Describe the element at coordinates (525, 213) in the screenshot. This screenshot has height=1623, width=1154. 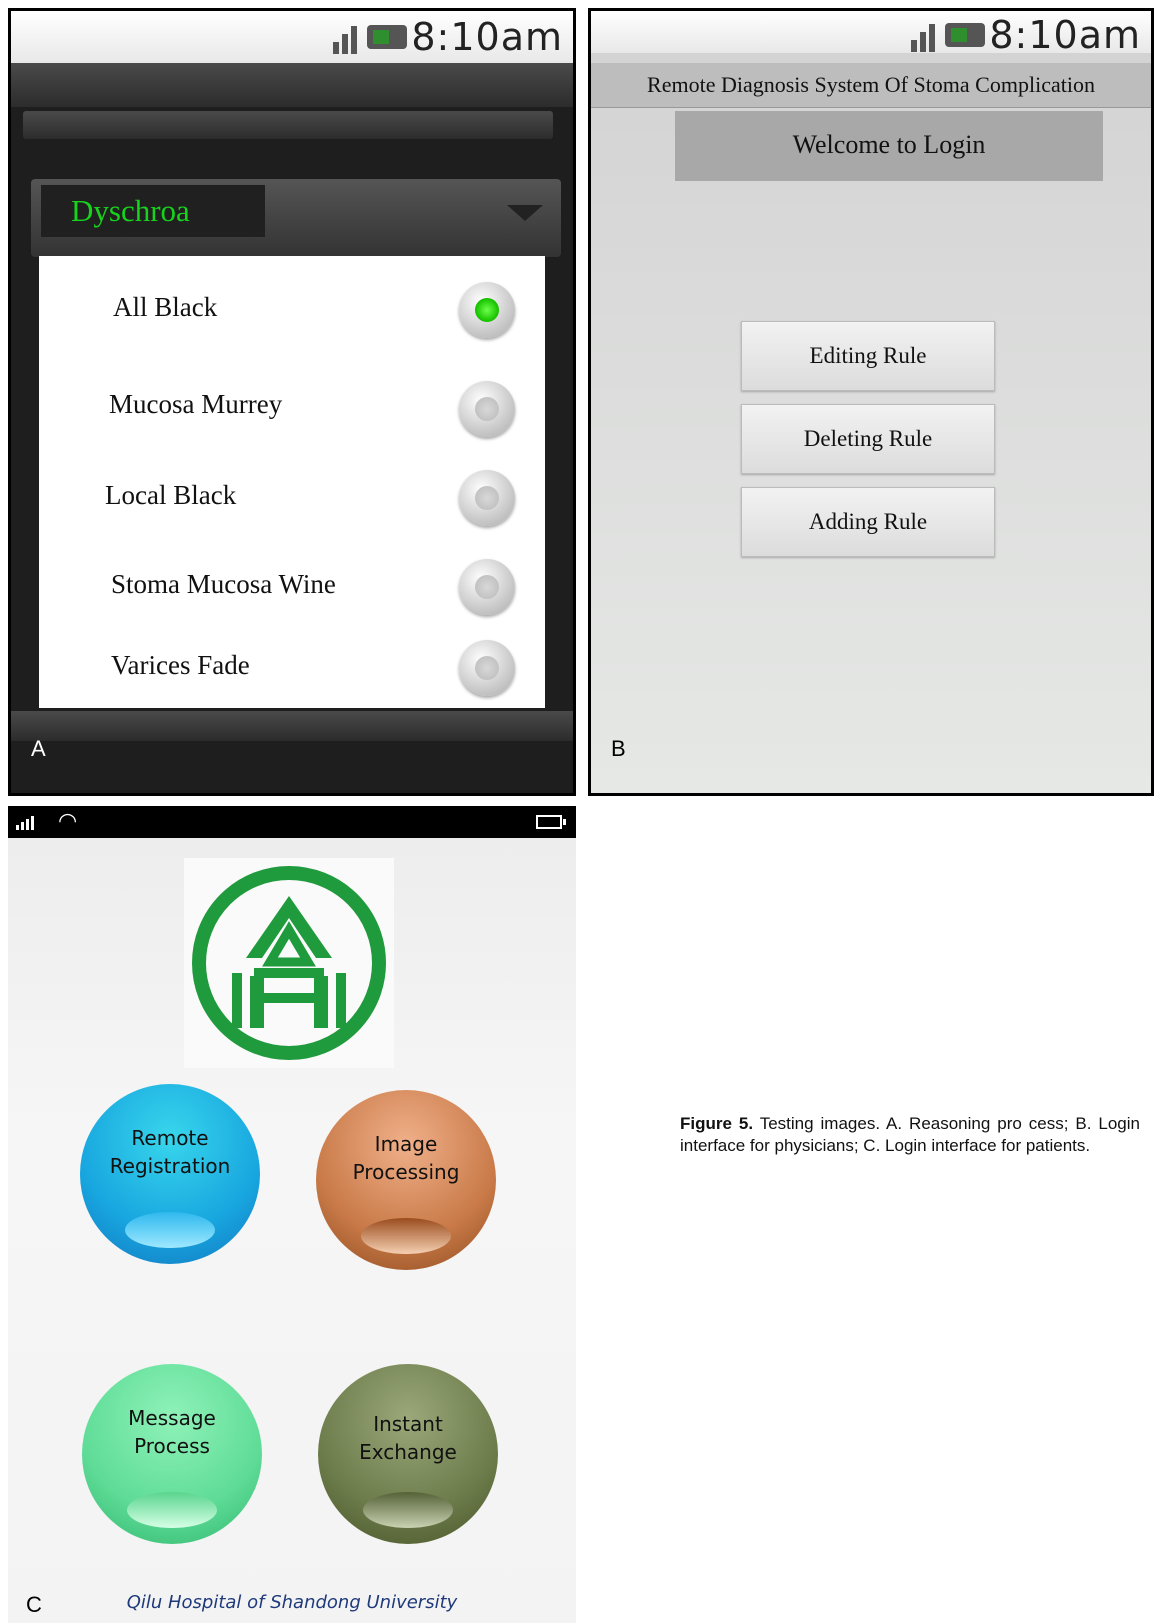
I see `chevron-down-icon` at that location.